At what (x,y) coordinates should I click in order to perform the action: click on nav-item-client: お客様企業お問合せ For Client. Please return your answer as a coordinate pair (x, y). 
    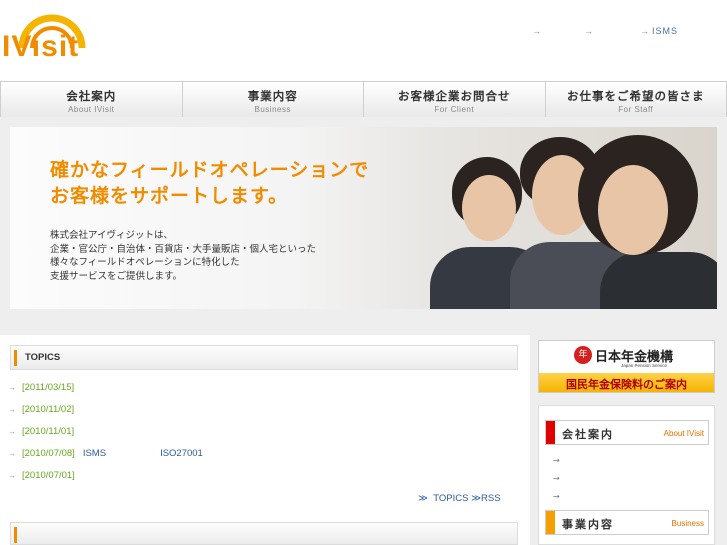
    Looking at the image, I should click on (455, 100).